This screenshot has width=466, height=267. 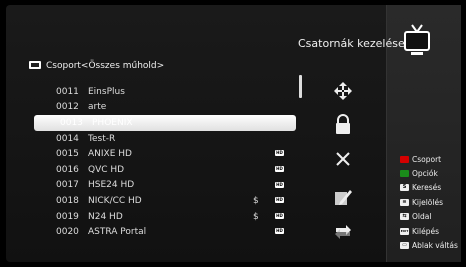 I want to click on legend-item: ≡ Kijelölés, so click(x=429, y=202).